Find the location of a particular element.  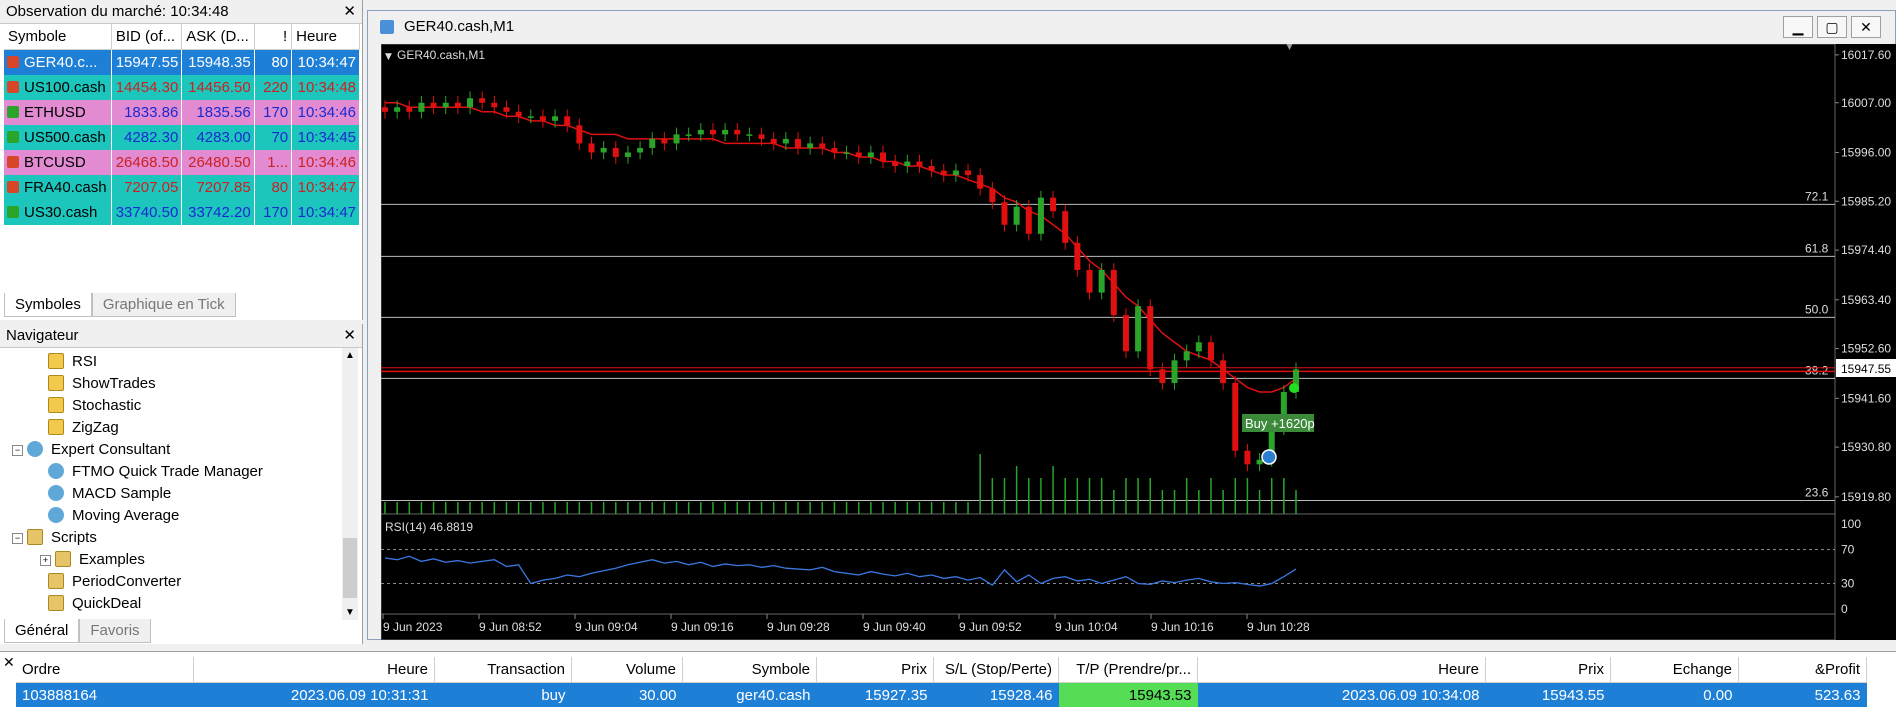

maximize-button: ▢ is located at coordinates (1832, 27).